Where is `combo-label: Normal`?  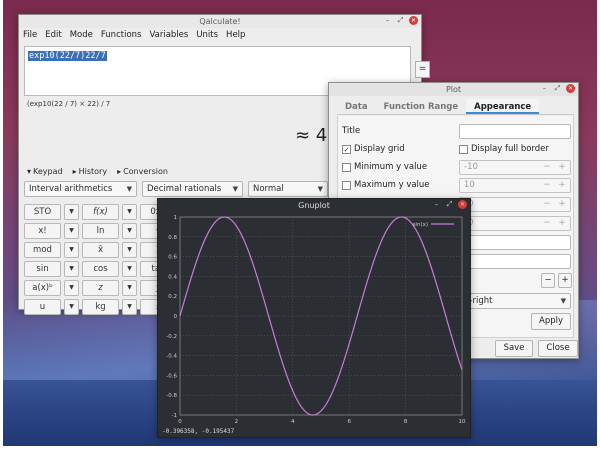 combo-label: Normal is located at coordinates (268, 189).